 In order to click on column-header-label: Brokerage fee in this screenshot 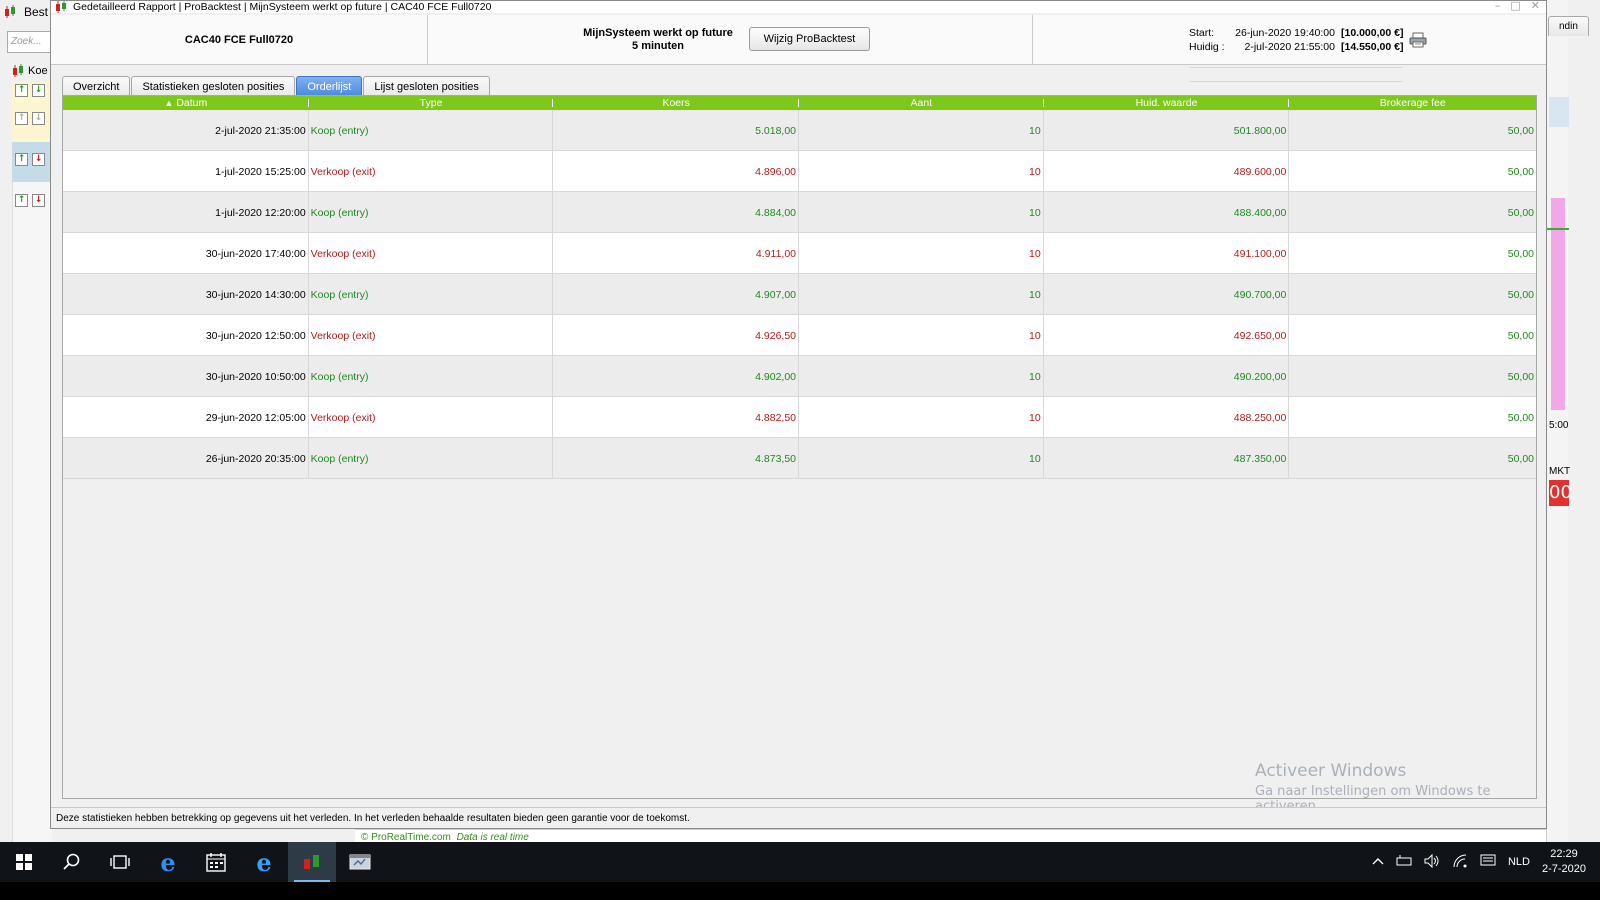, I will do `click(1412, 103)`.